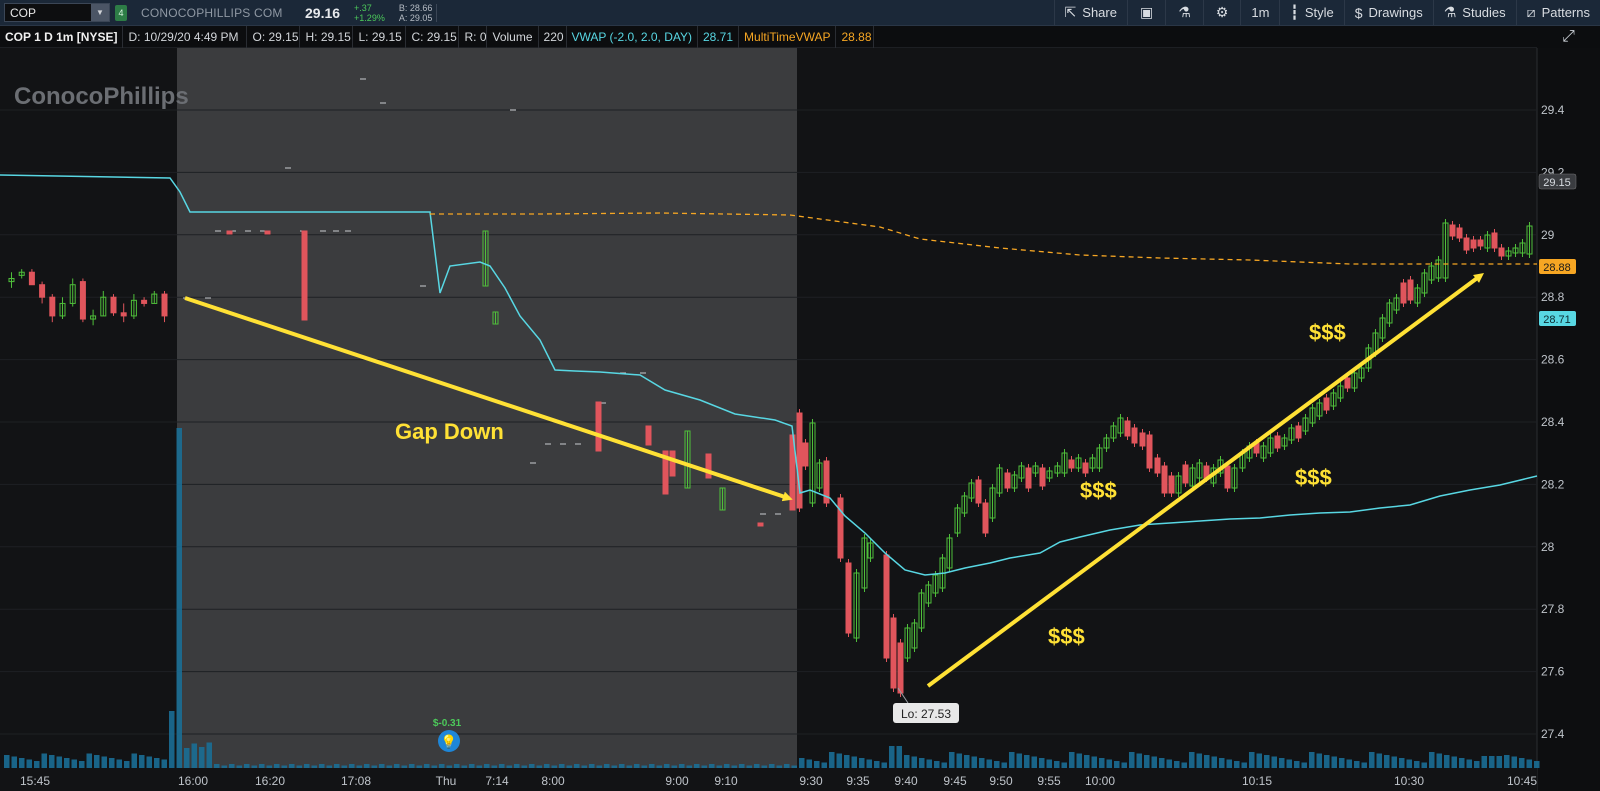  Describe the element at coordinates (1553, 422) in the screenshot. I see `price-tick-label: 28.4` at that location.